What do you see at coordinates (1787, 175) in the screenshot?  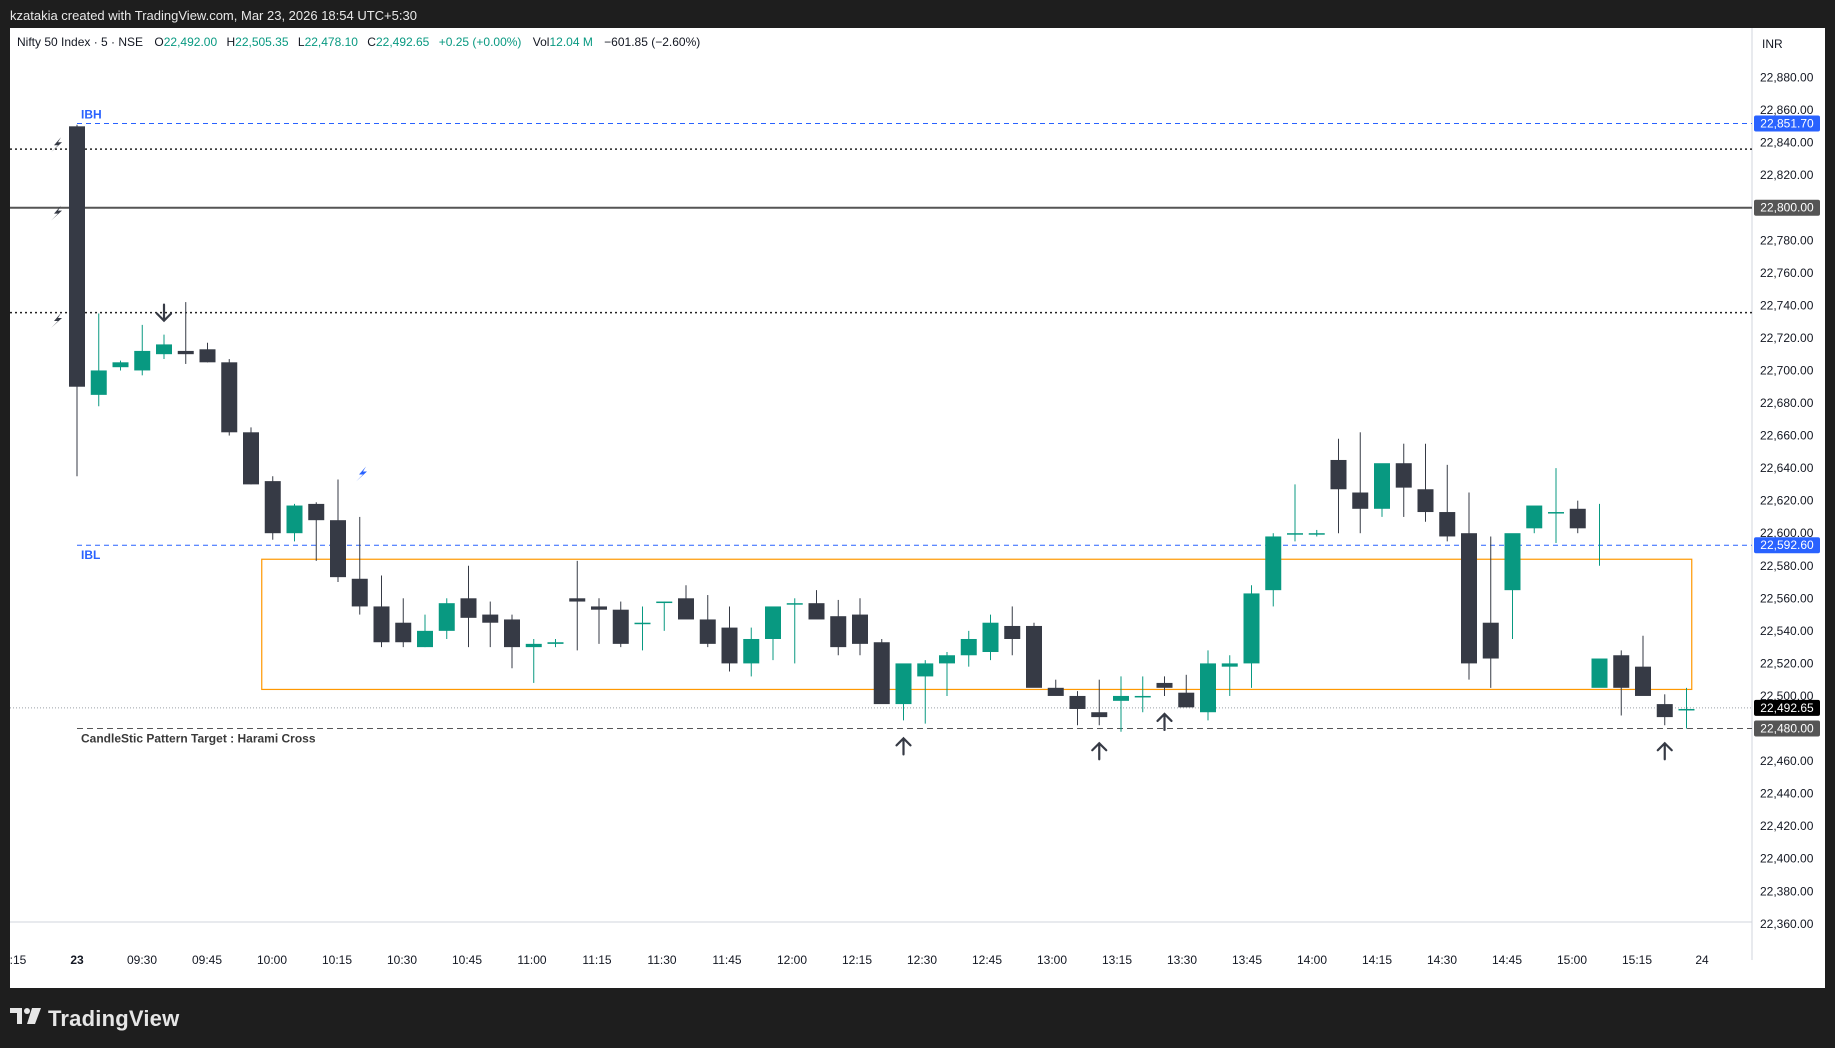 I see `price-tick-label: 22,820.00` at bounding box center [1787, 175].